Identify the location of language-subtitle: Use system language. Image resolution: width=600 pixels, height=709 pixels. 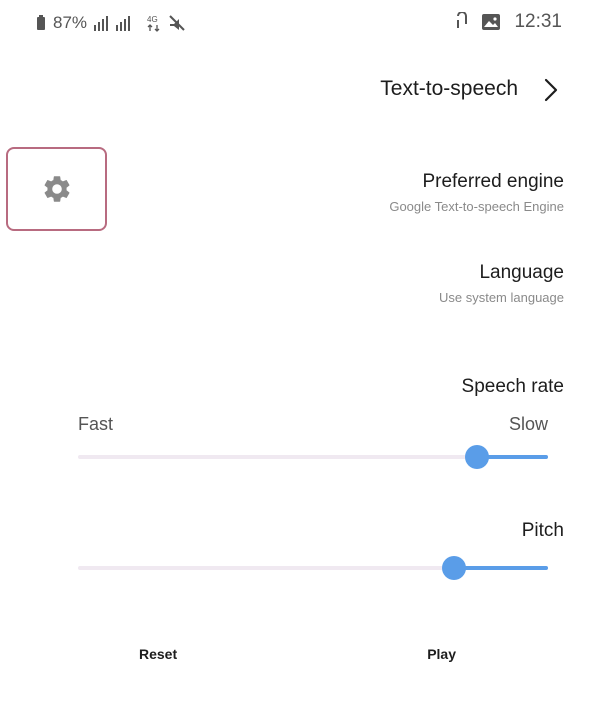
(501, 297).